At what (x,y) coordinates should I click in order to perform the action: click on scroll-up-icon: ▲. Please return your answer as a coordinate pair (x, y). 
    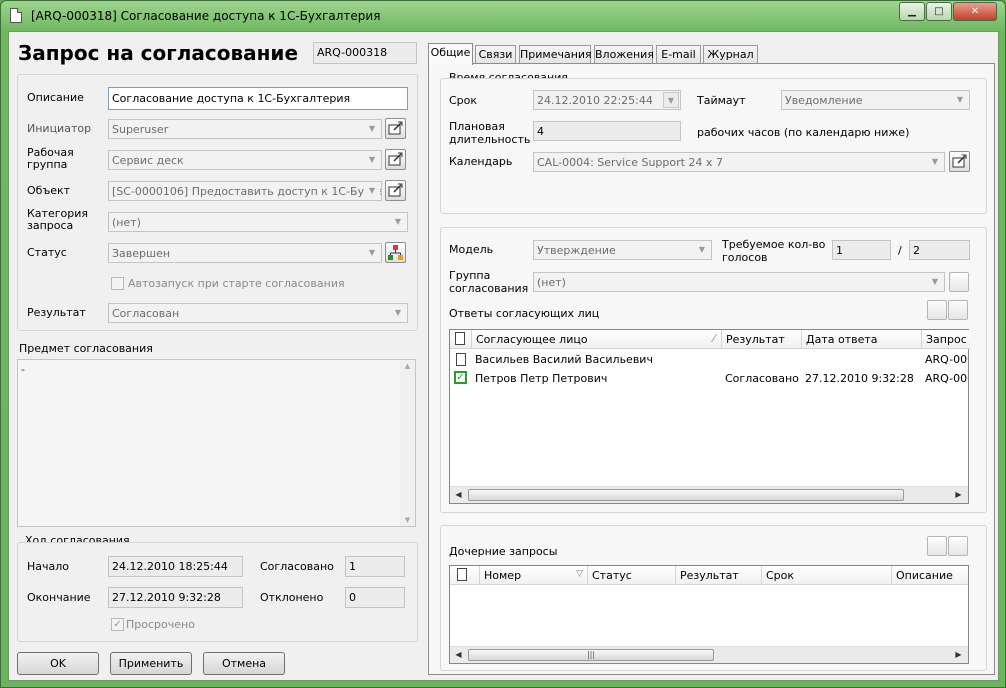
    Looking at the image, I should click on (407, 366).